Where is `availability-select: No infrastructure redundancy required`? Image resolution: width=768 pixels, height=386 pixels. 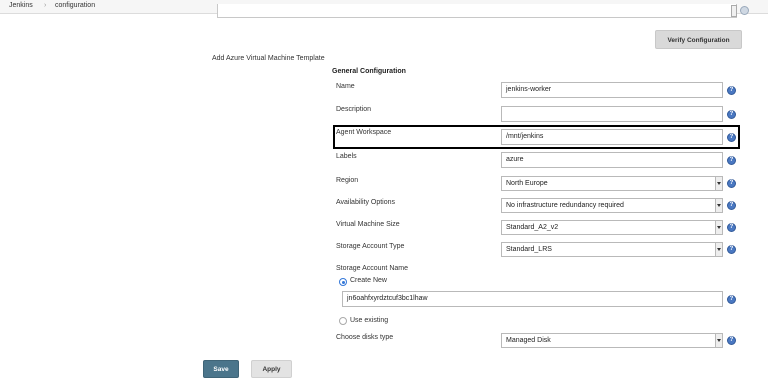
availability-select: No infrastructure redundancy required is located at coordinates (612, 205).